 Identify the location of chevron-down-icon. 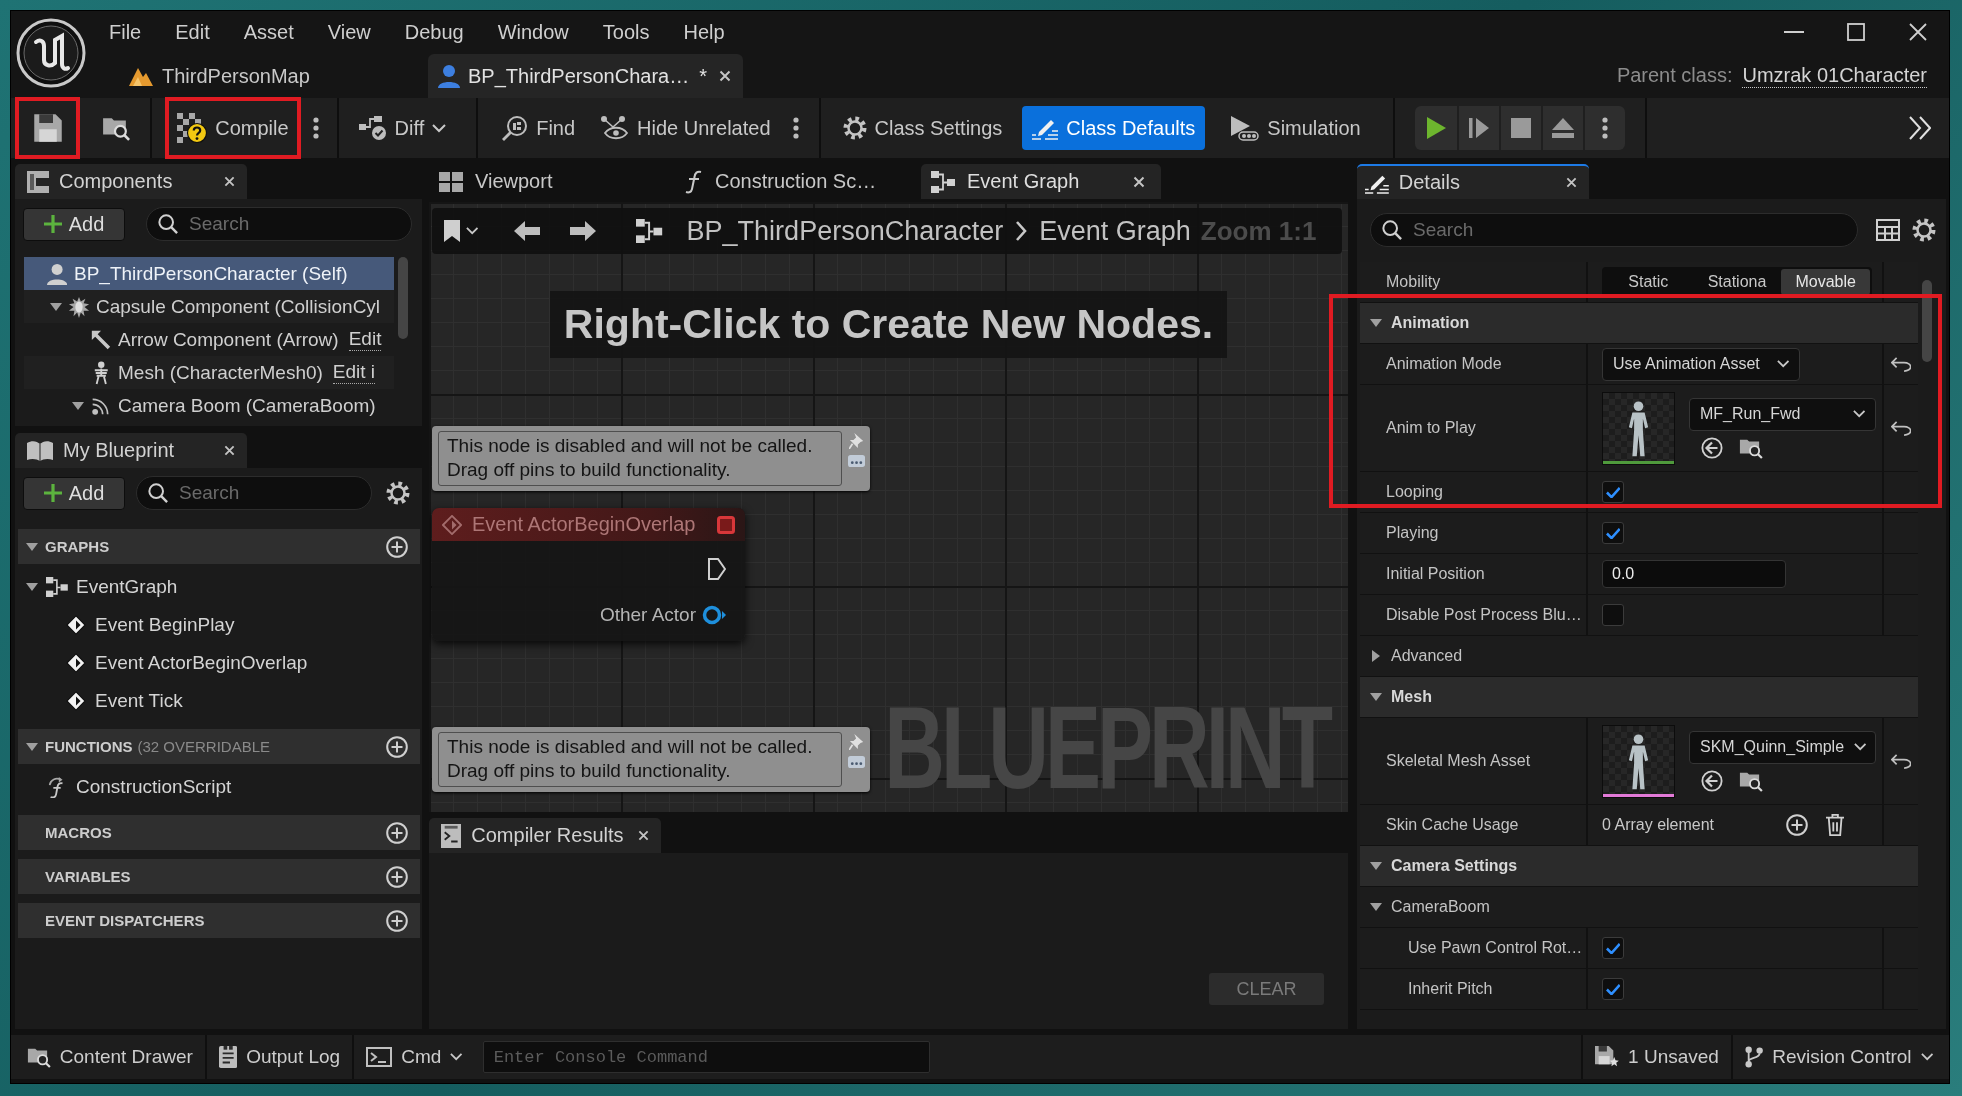
(472, 231).